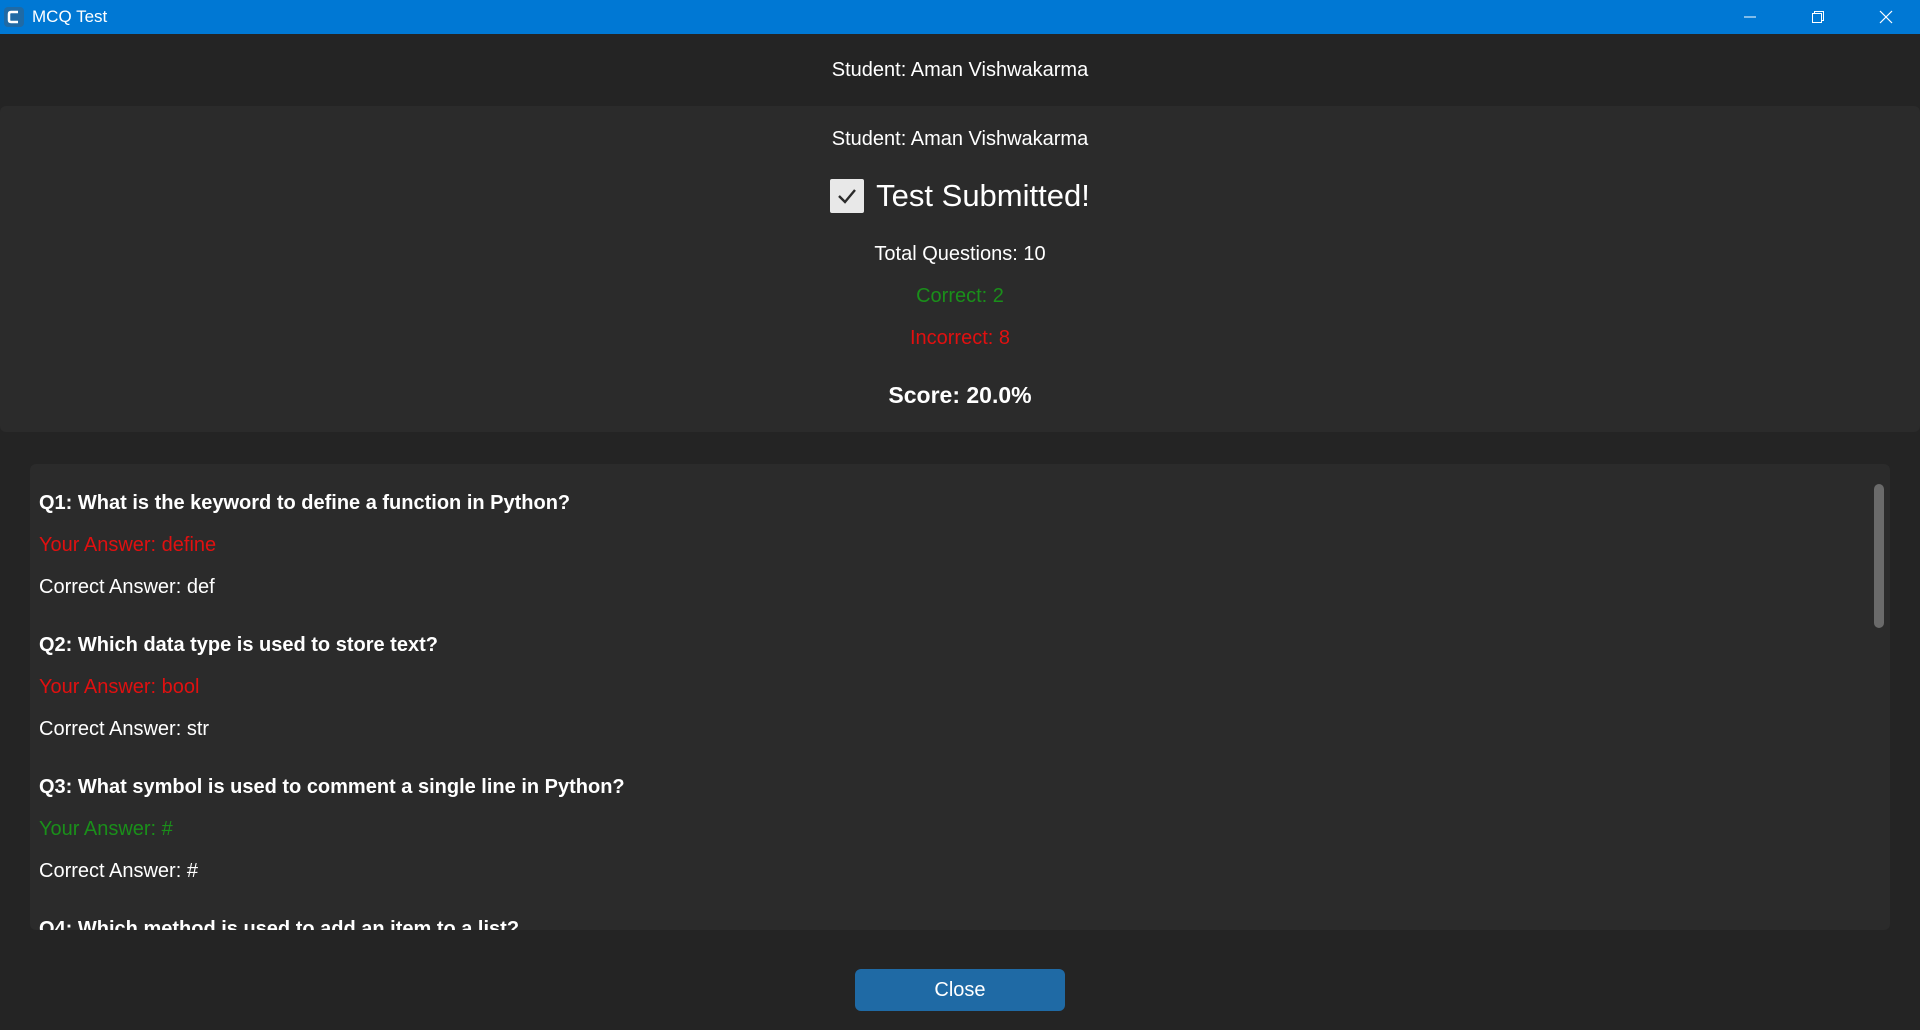 This screenshot has height=1030, width=1920. Describe the element at coordinates (960, 990) in the screenshot. I see `close-button: Close` at that location.